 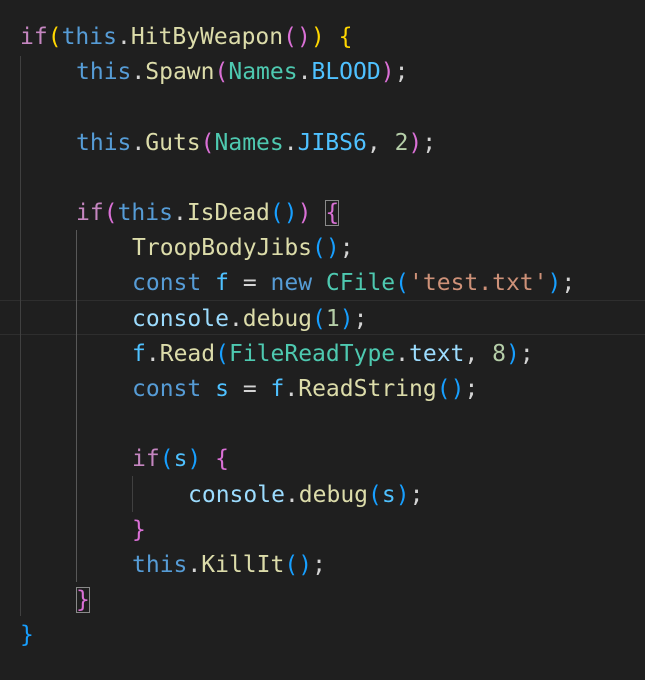 I want to click on code-token: Spawn, so click(x=180, y=72).